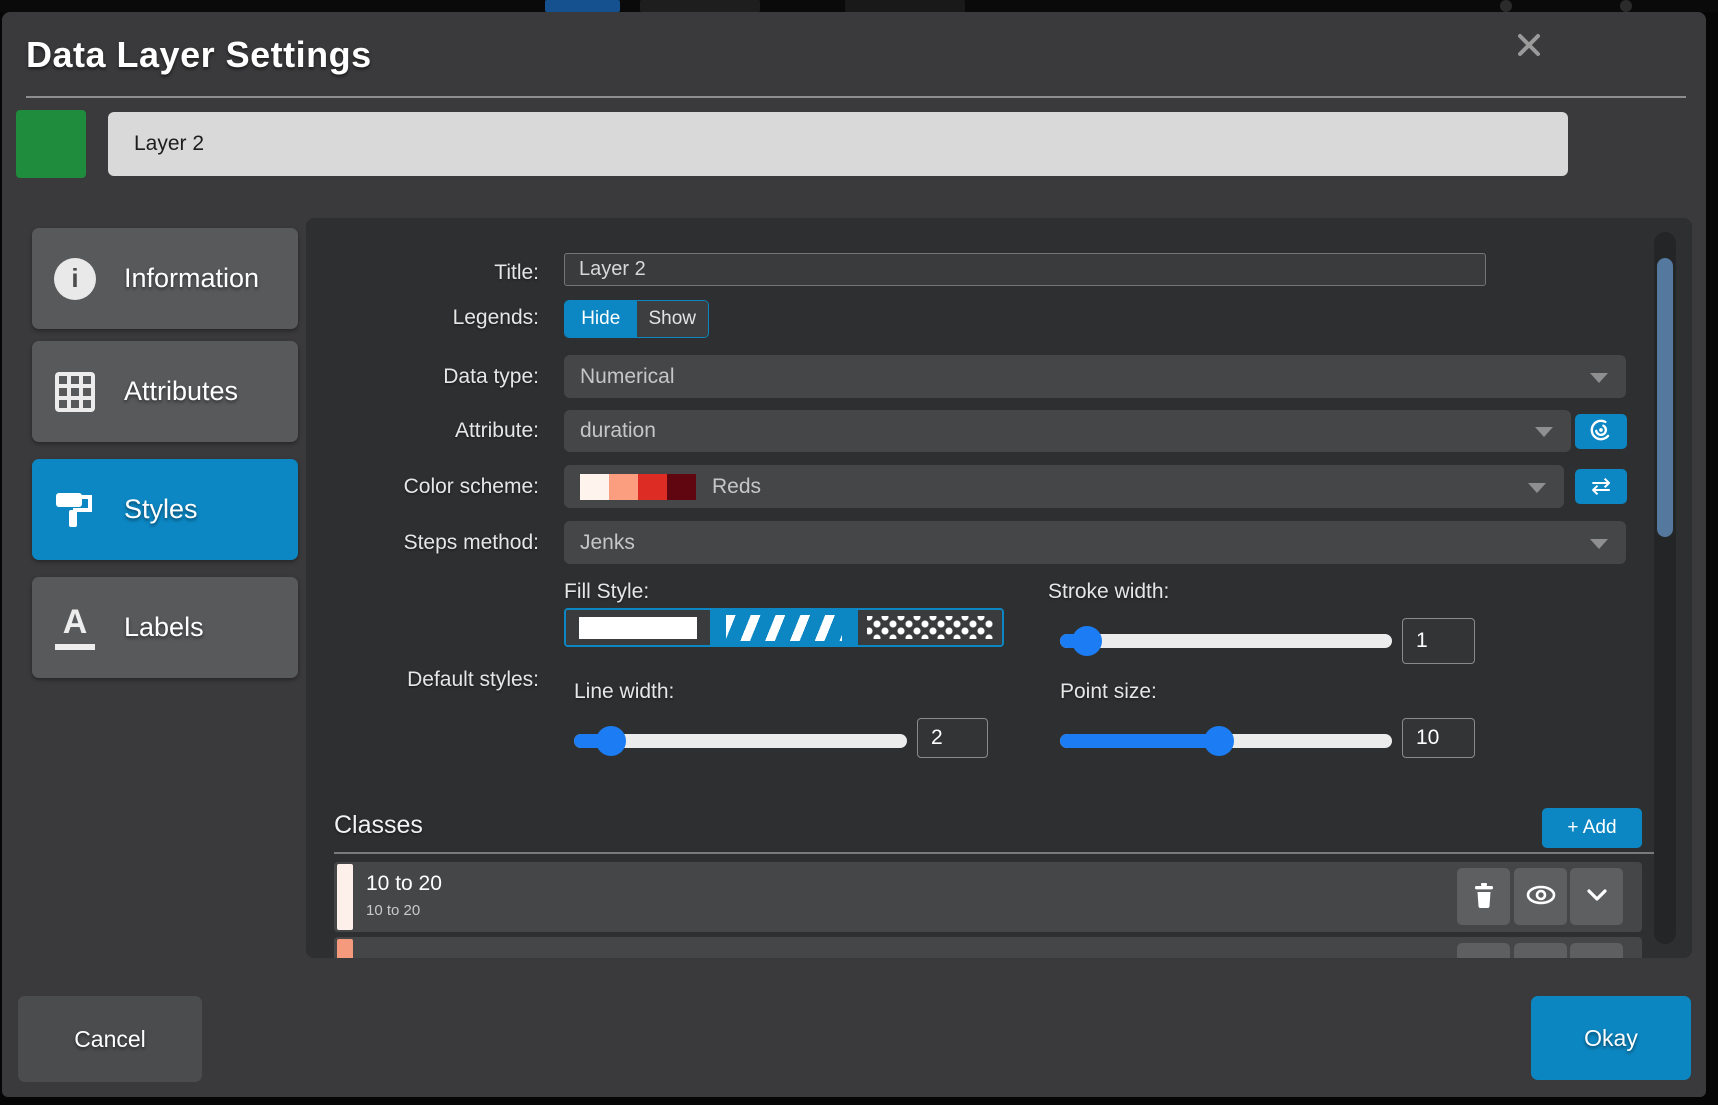  Describe the element at coordinates (737, 486) in the screenshot. I see `color-scheme-value: Reds` at that location.